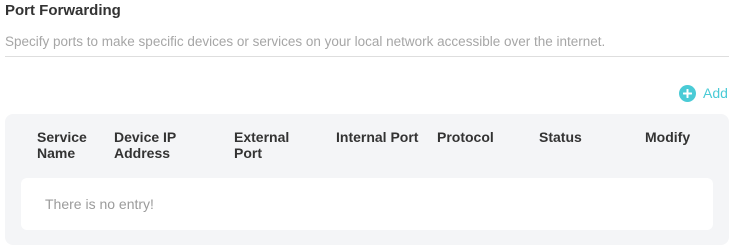  Describe the element at coordinates (715, 93) in the screenshot. I see `add-label: Add` at that location.